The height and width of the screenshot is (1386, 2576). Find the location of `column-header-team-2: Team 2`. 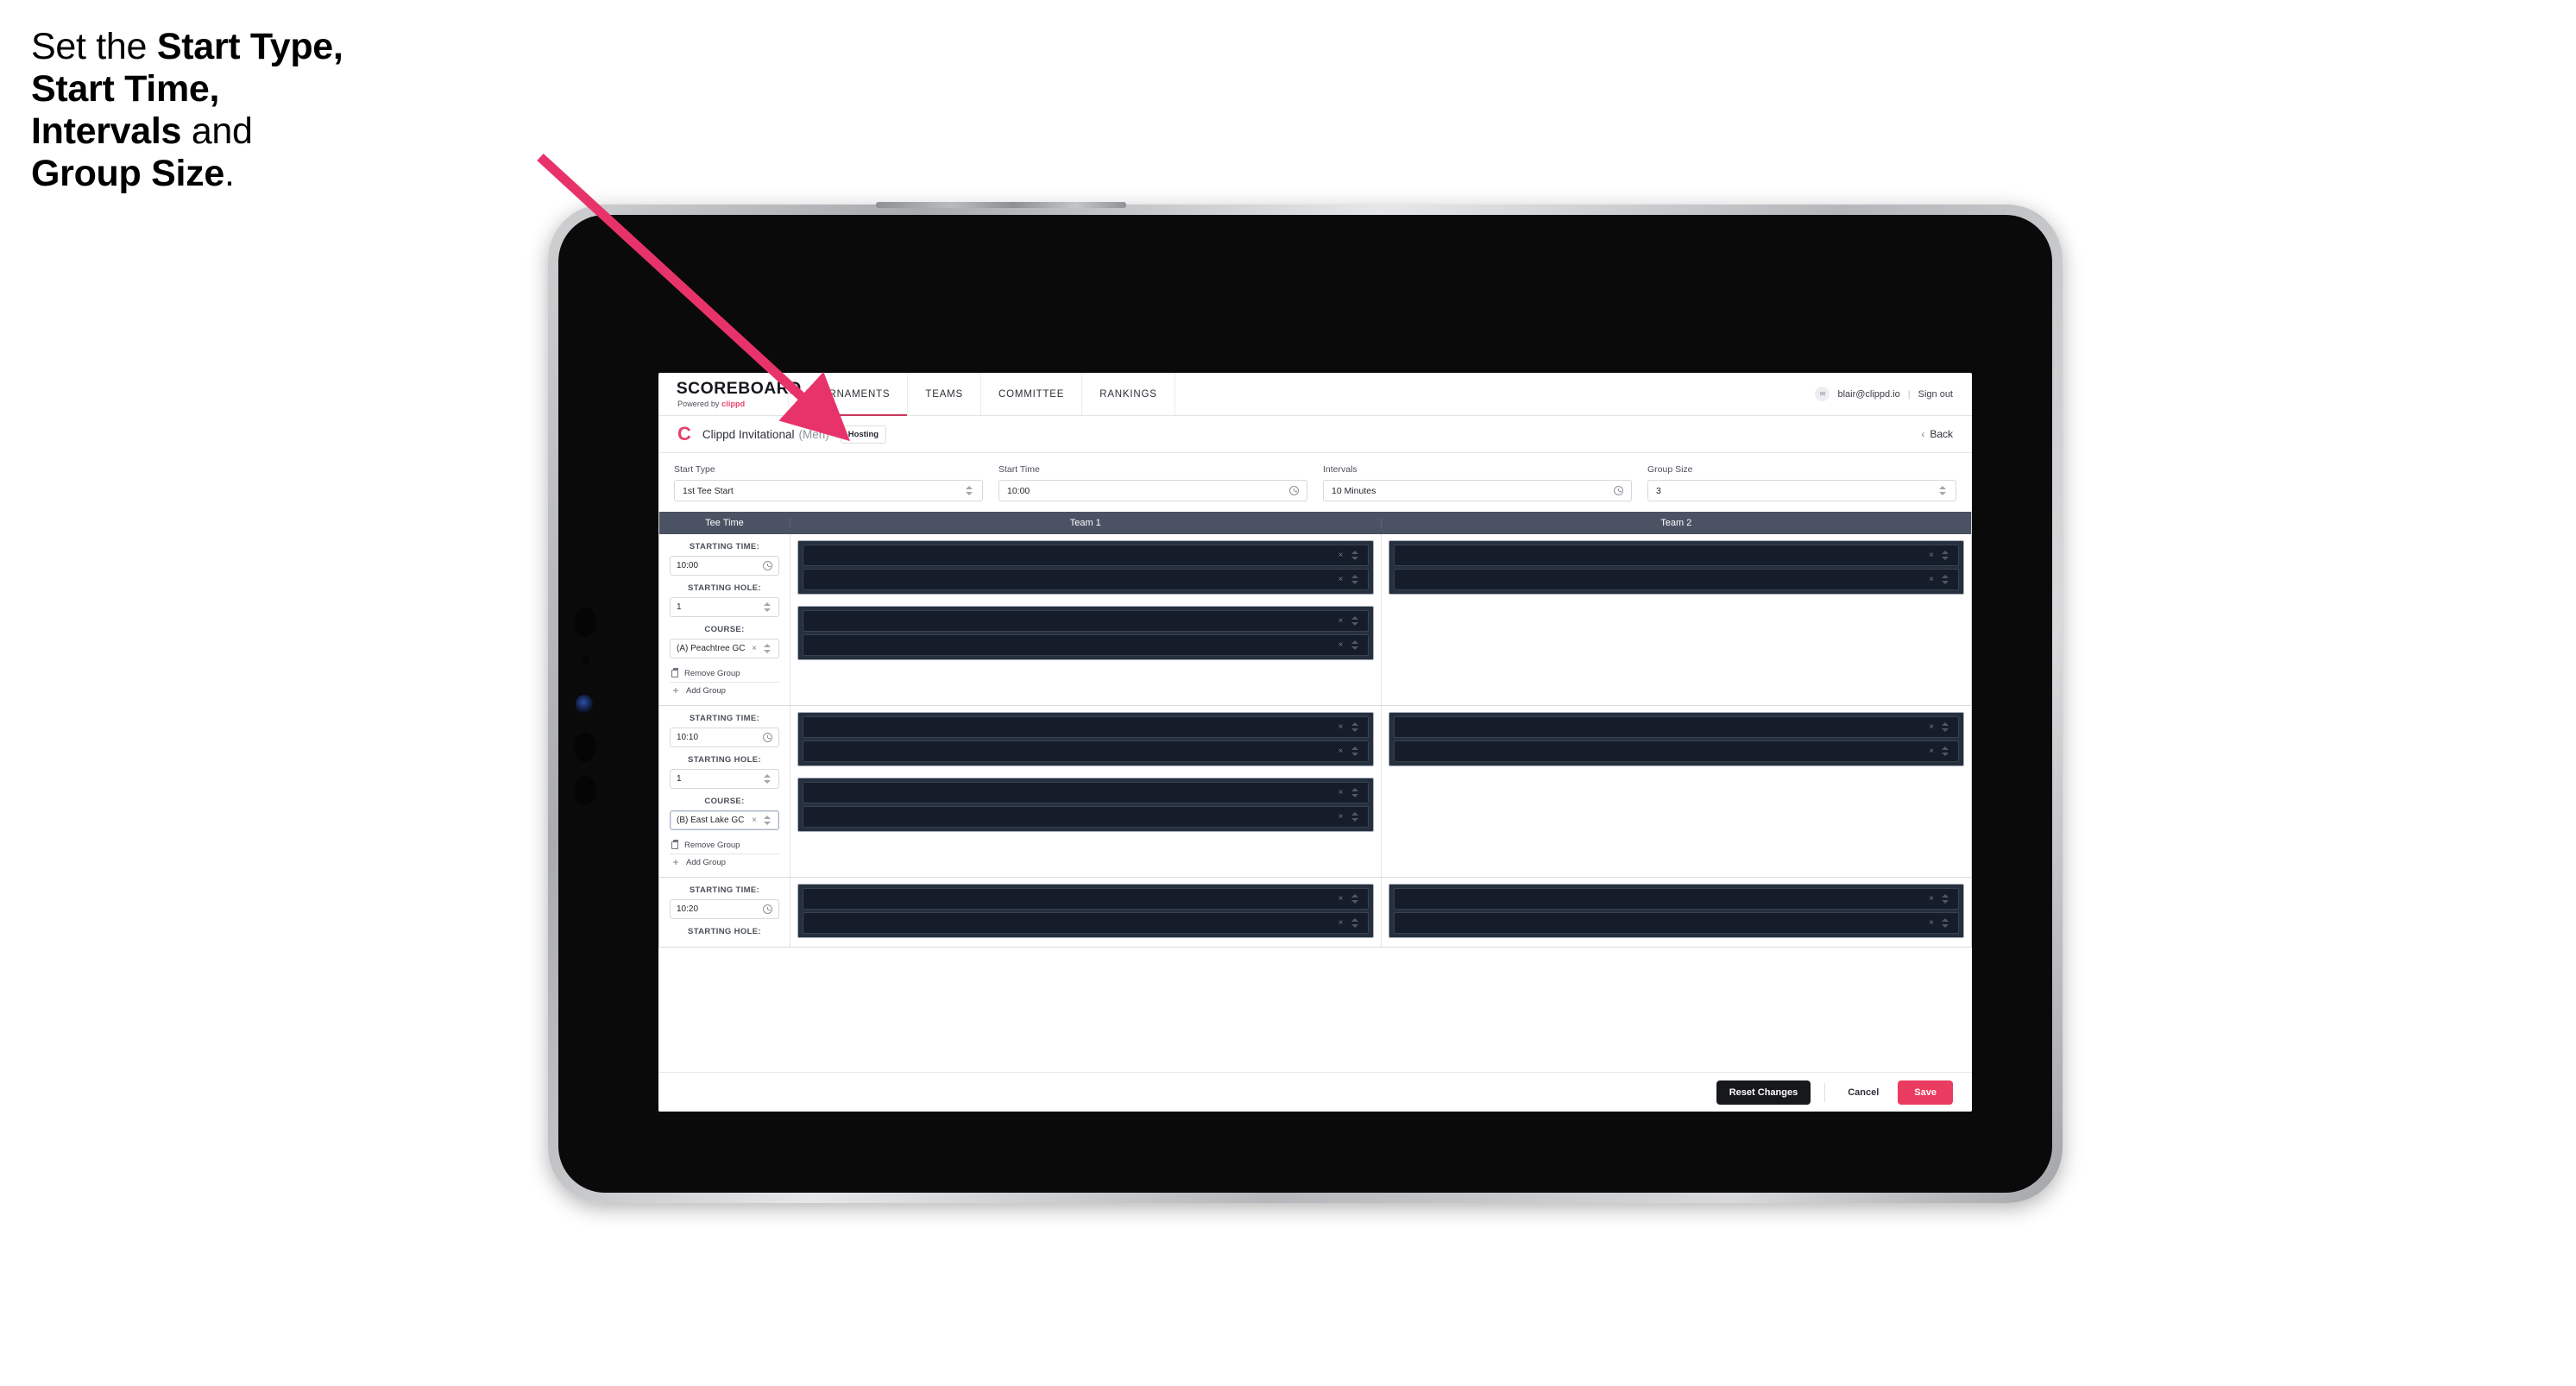

column-header-team-2: Team 2 is located at coordinates (1676, 523).